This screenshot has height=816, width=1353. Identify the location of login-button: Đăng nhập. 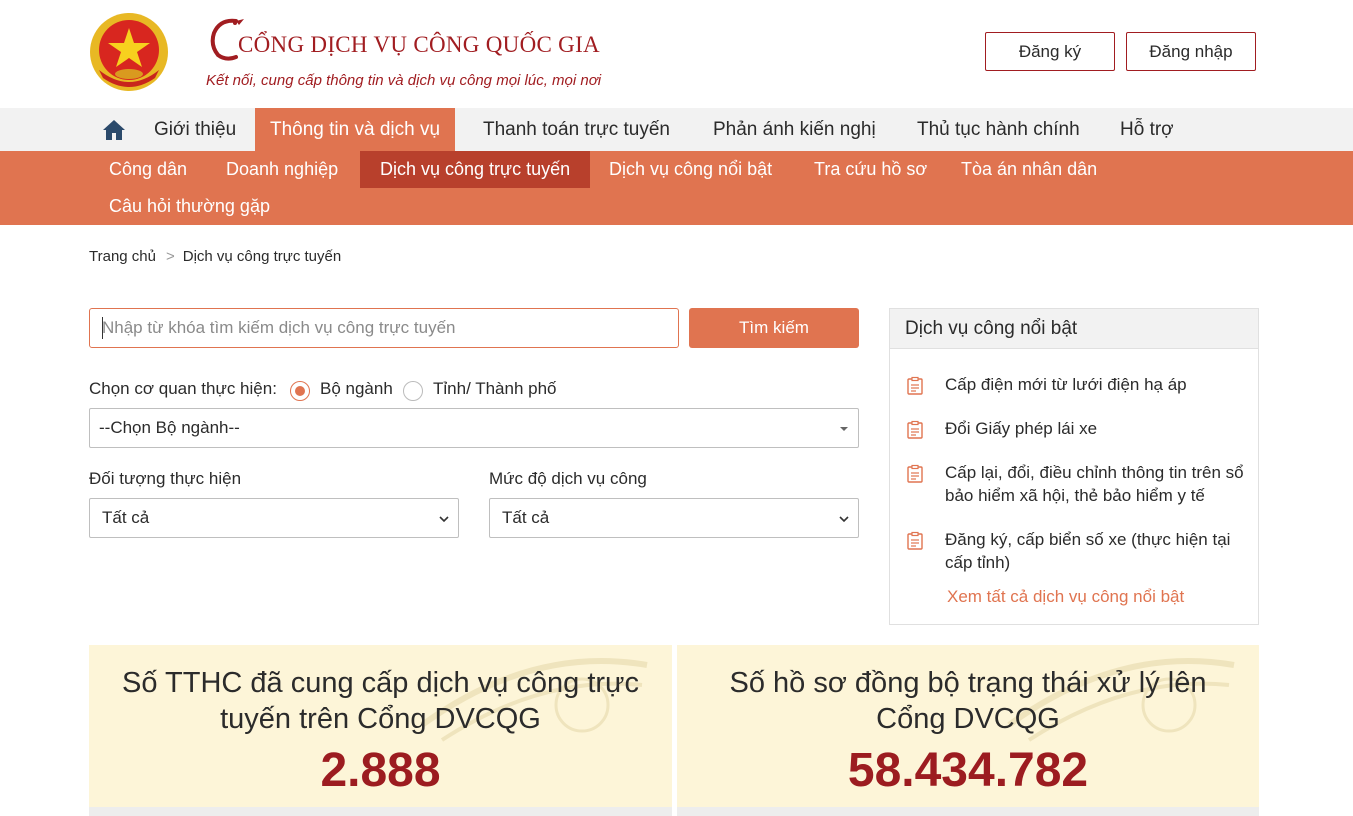
(1191, 51).